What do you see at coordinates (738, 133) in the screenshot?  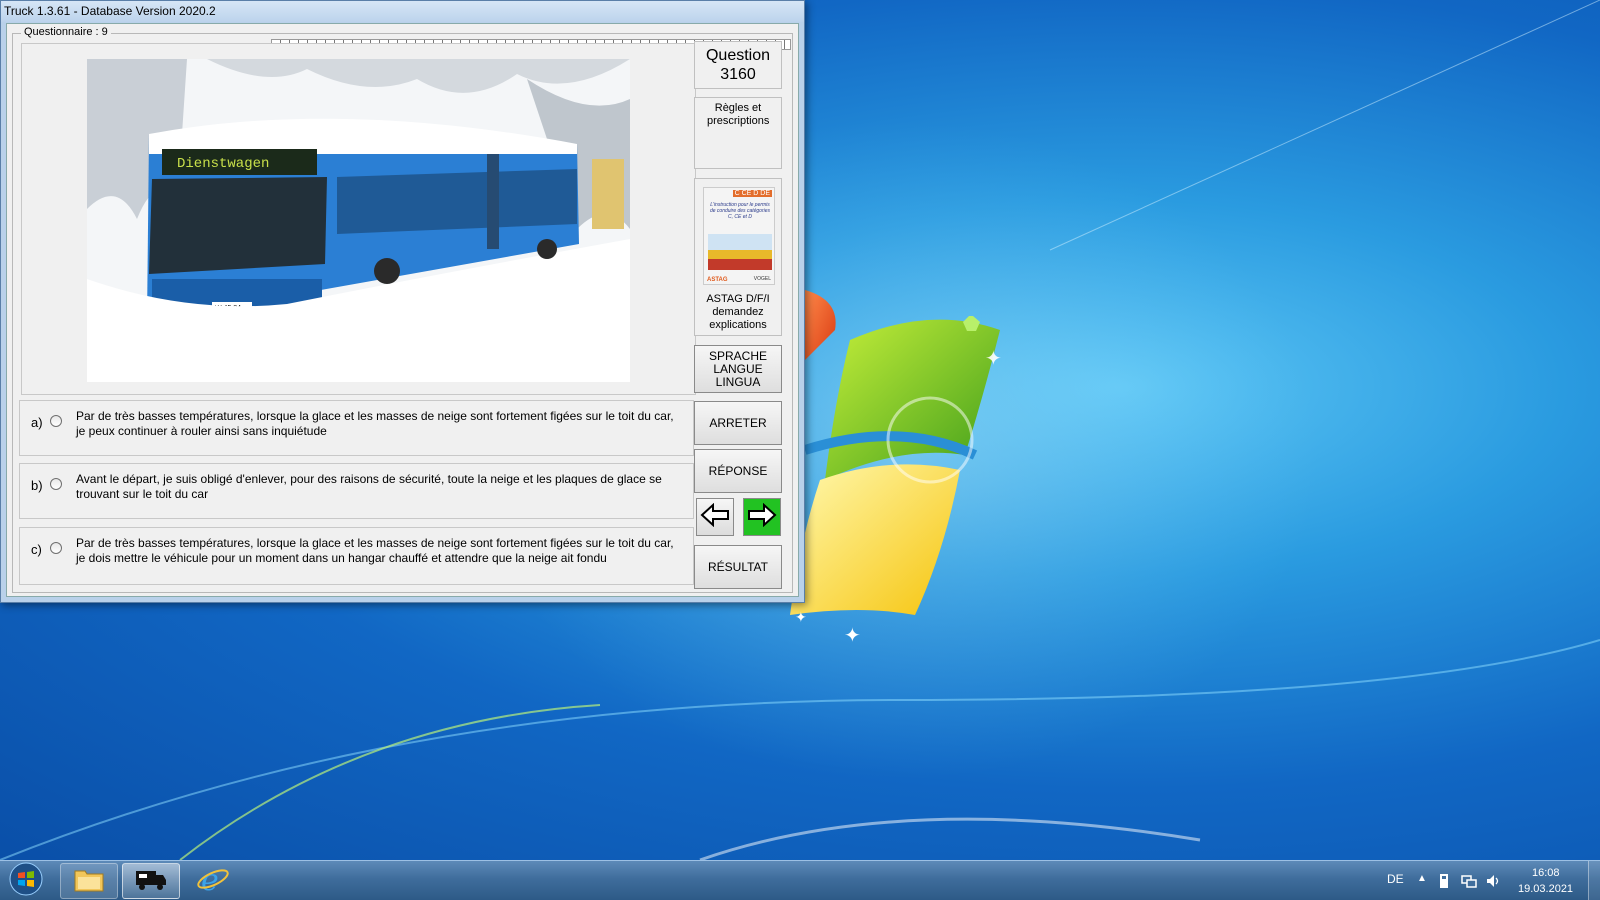 I see `category-box: Règles et prescriptions` at bounding box center [738, 133].